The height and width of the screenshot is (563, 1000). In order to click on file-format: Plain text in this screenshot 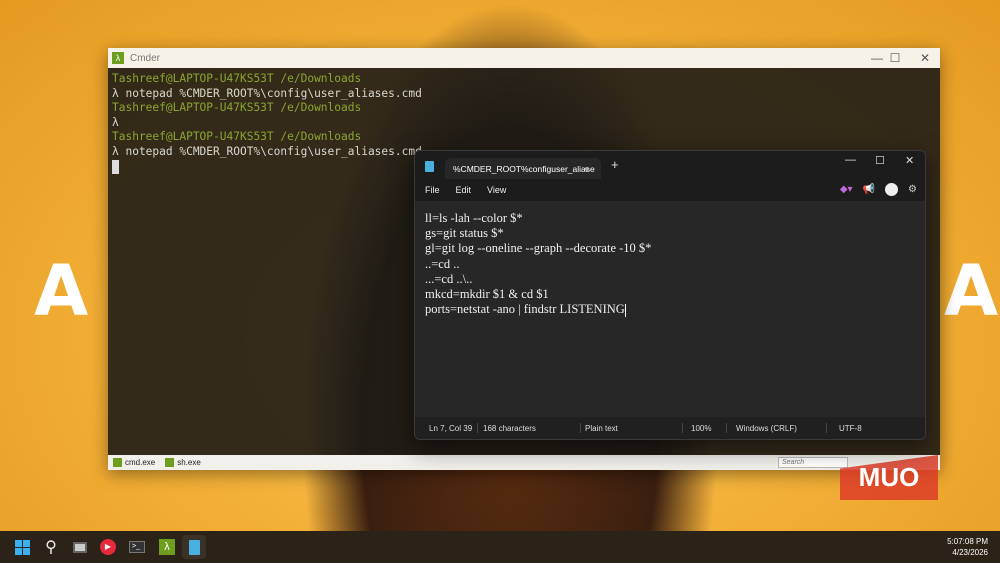, I will do `click(601, 428)`.